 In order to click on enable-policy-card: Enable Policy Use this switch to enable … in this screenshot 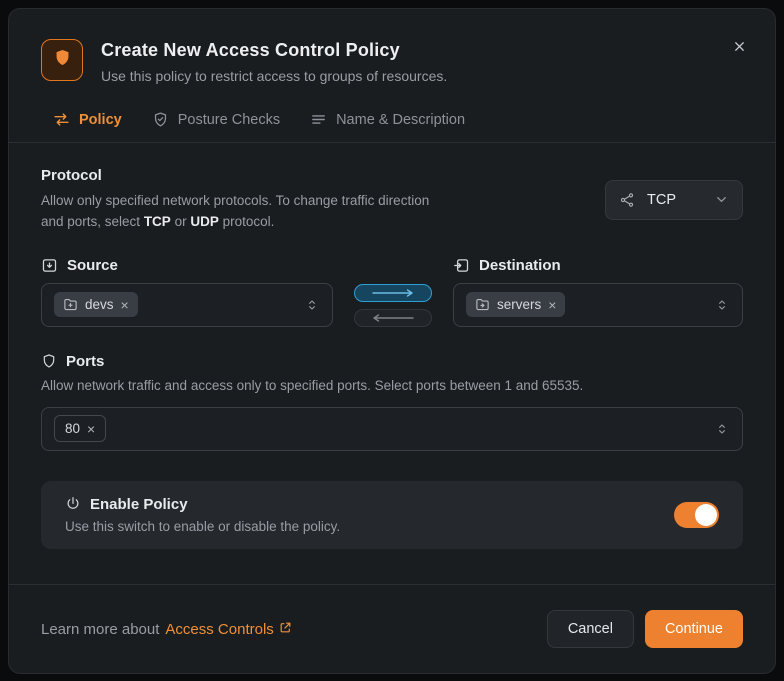, I will do `click(392, 514)`.